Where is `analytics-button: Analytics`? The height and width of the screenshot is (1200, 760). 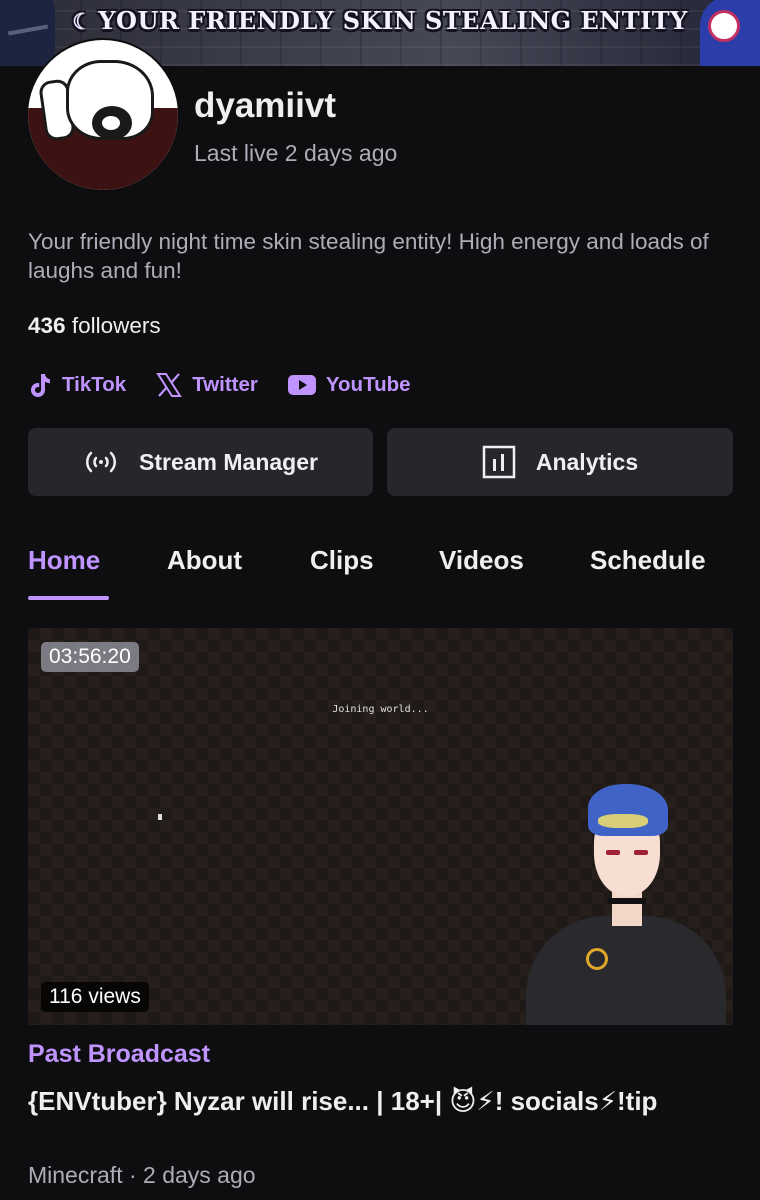
analytics-button: Analytics is located at coordinates (560, 462).